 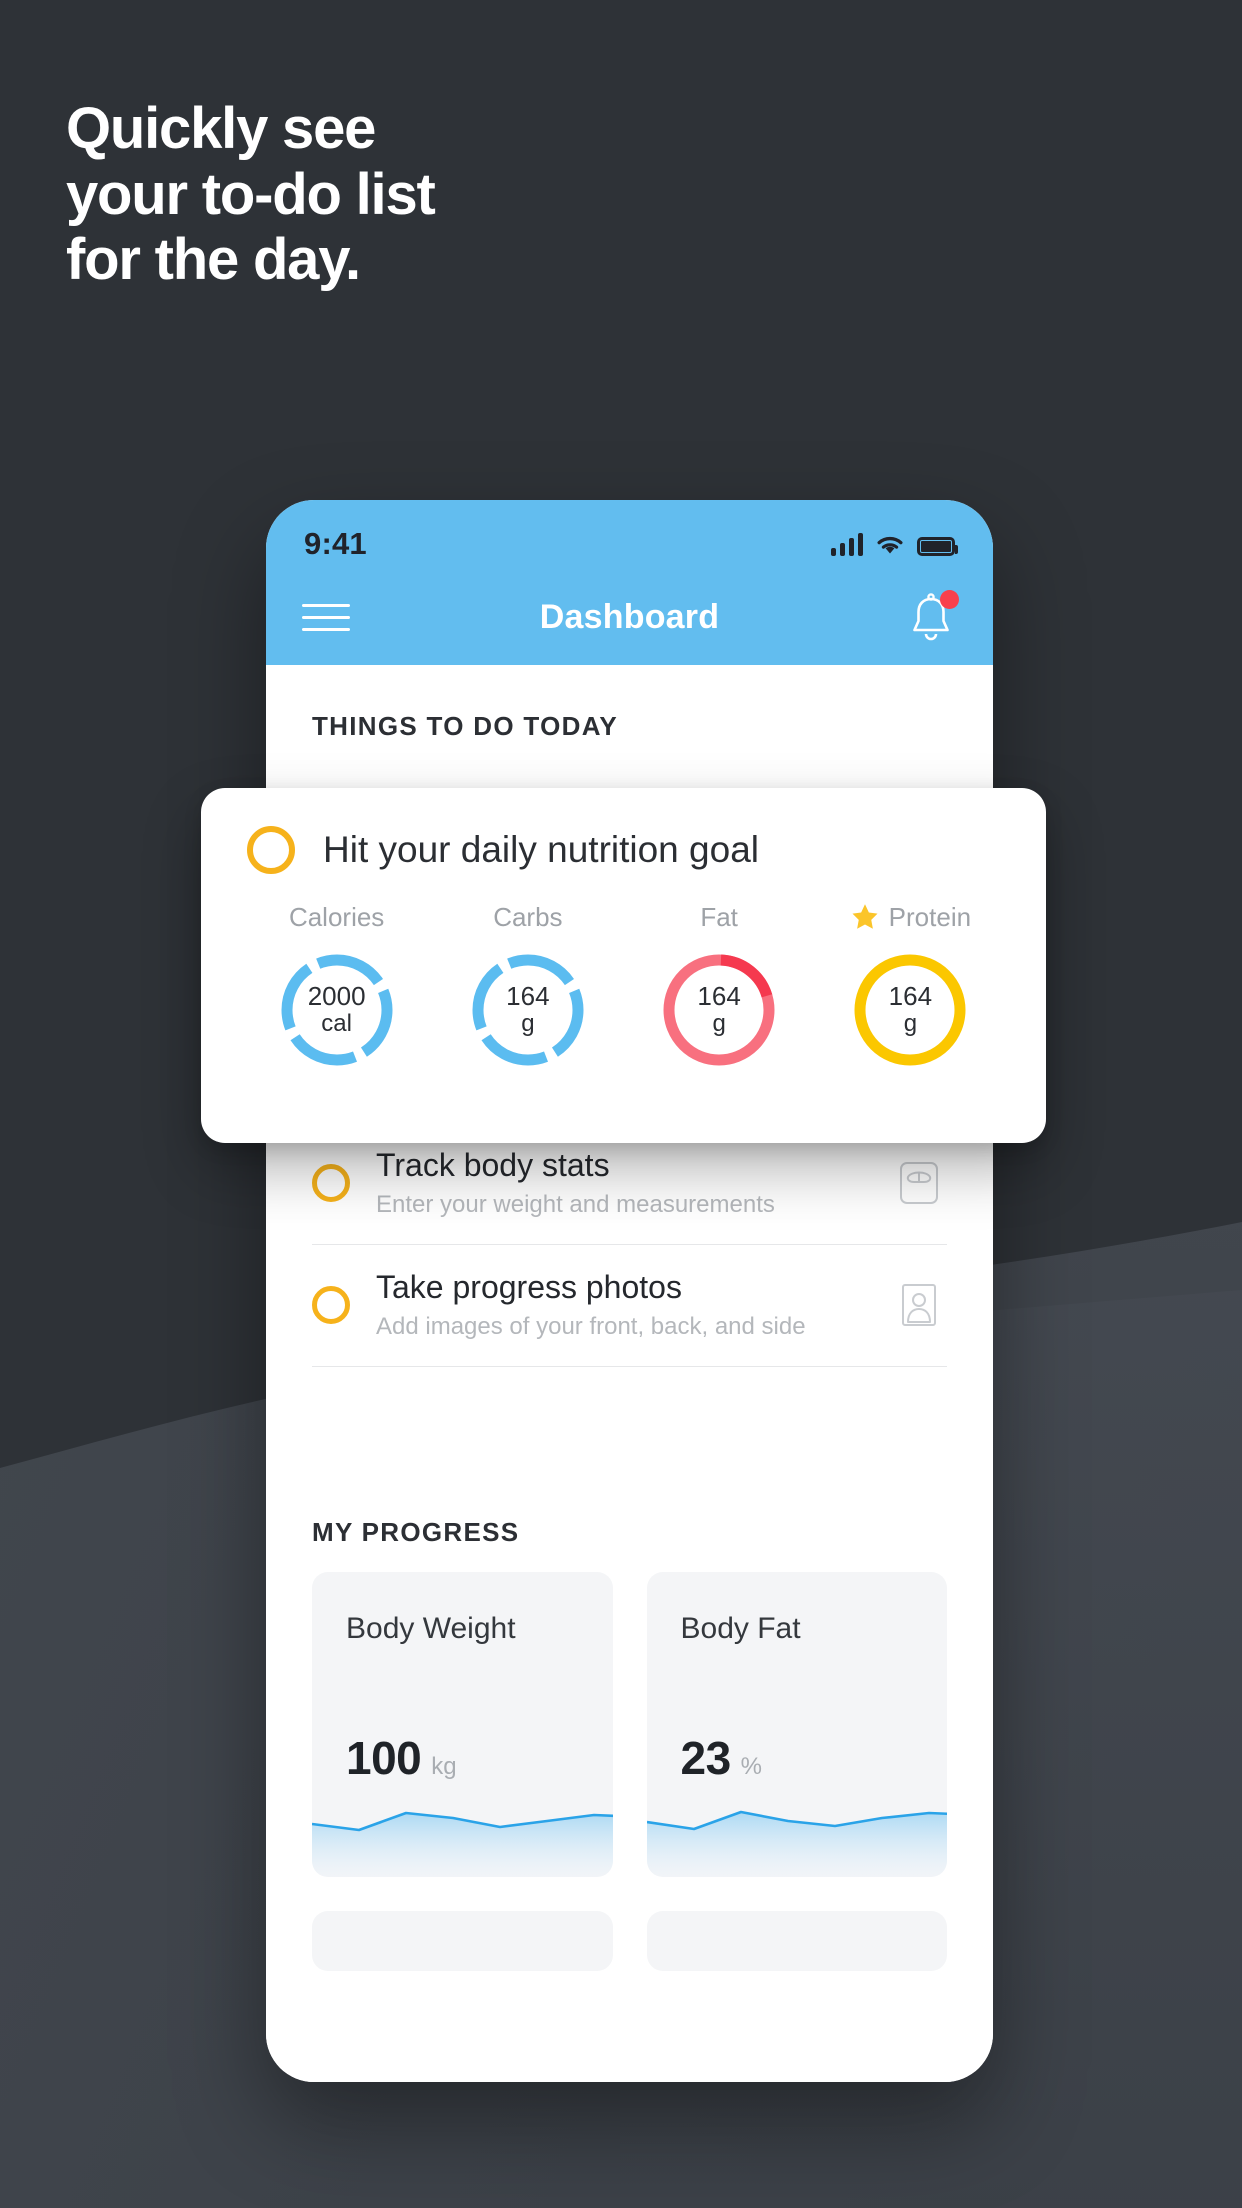 I want to click on progress-card-value: 23 %, so click(x=722, y=1758).